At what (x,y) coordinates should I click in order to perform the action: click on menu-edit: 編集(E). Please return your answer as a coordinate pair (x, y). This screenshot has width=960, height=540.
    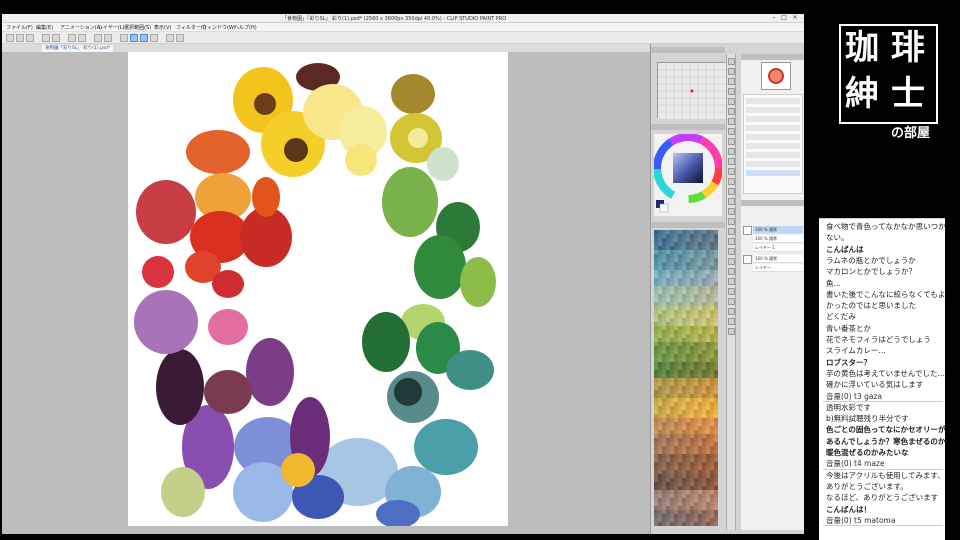
    Looking at the image, I should click on (44, 27).